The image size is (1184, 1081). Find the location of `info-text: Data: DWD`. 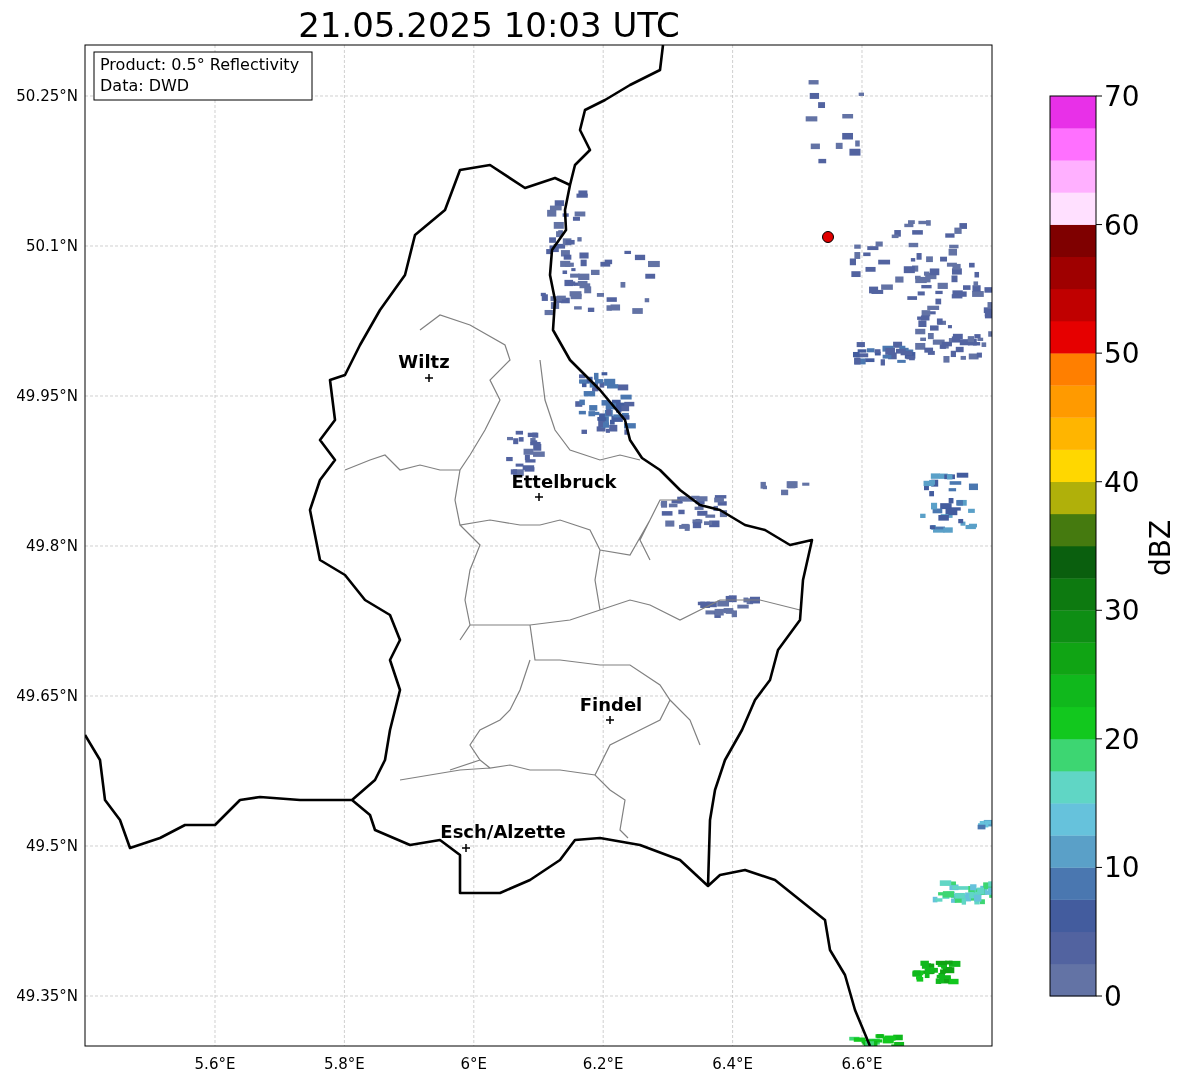

info-text: Data: DWD is located at coordinates (145, 85).